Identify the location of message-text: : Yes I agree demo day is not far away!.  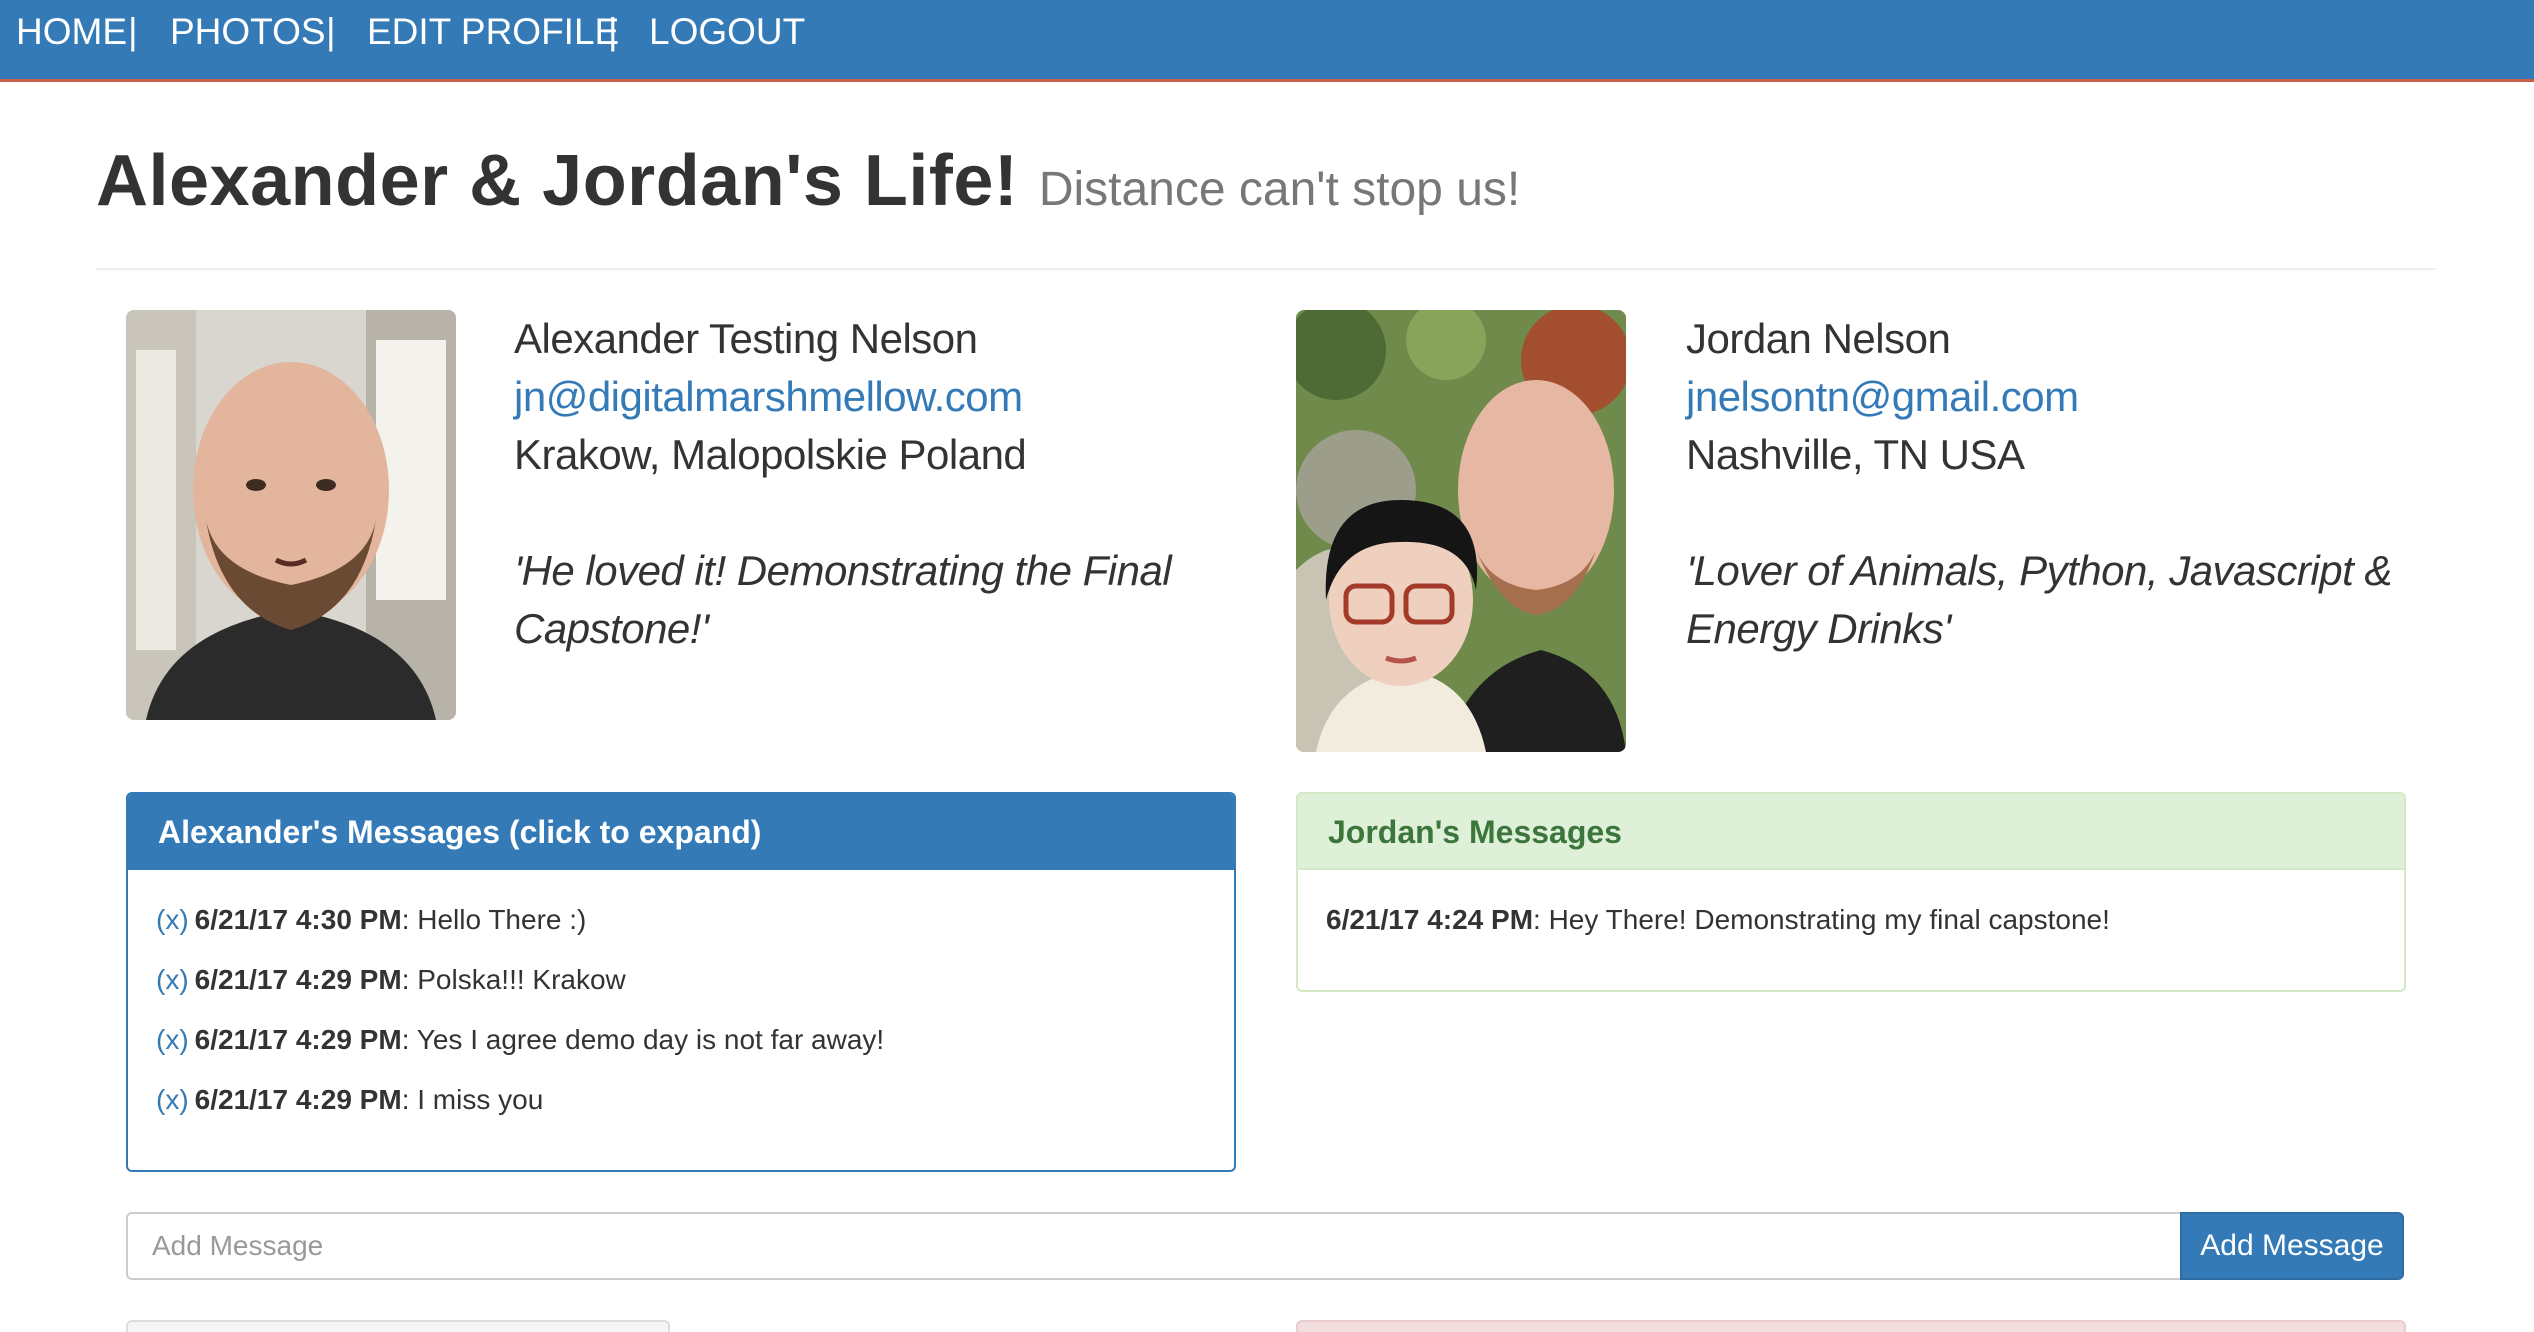
(643, 1039).